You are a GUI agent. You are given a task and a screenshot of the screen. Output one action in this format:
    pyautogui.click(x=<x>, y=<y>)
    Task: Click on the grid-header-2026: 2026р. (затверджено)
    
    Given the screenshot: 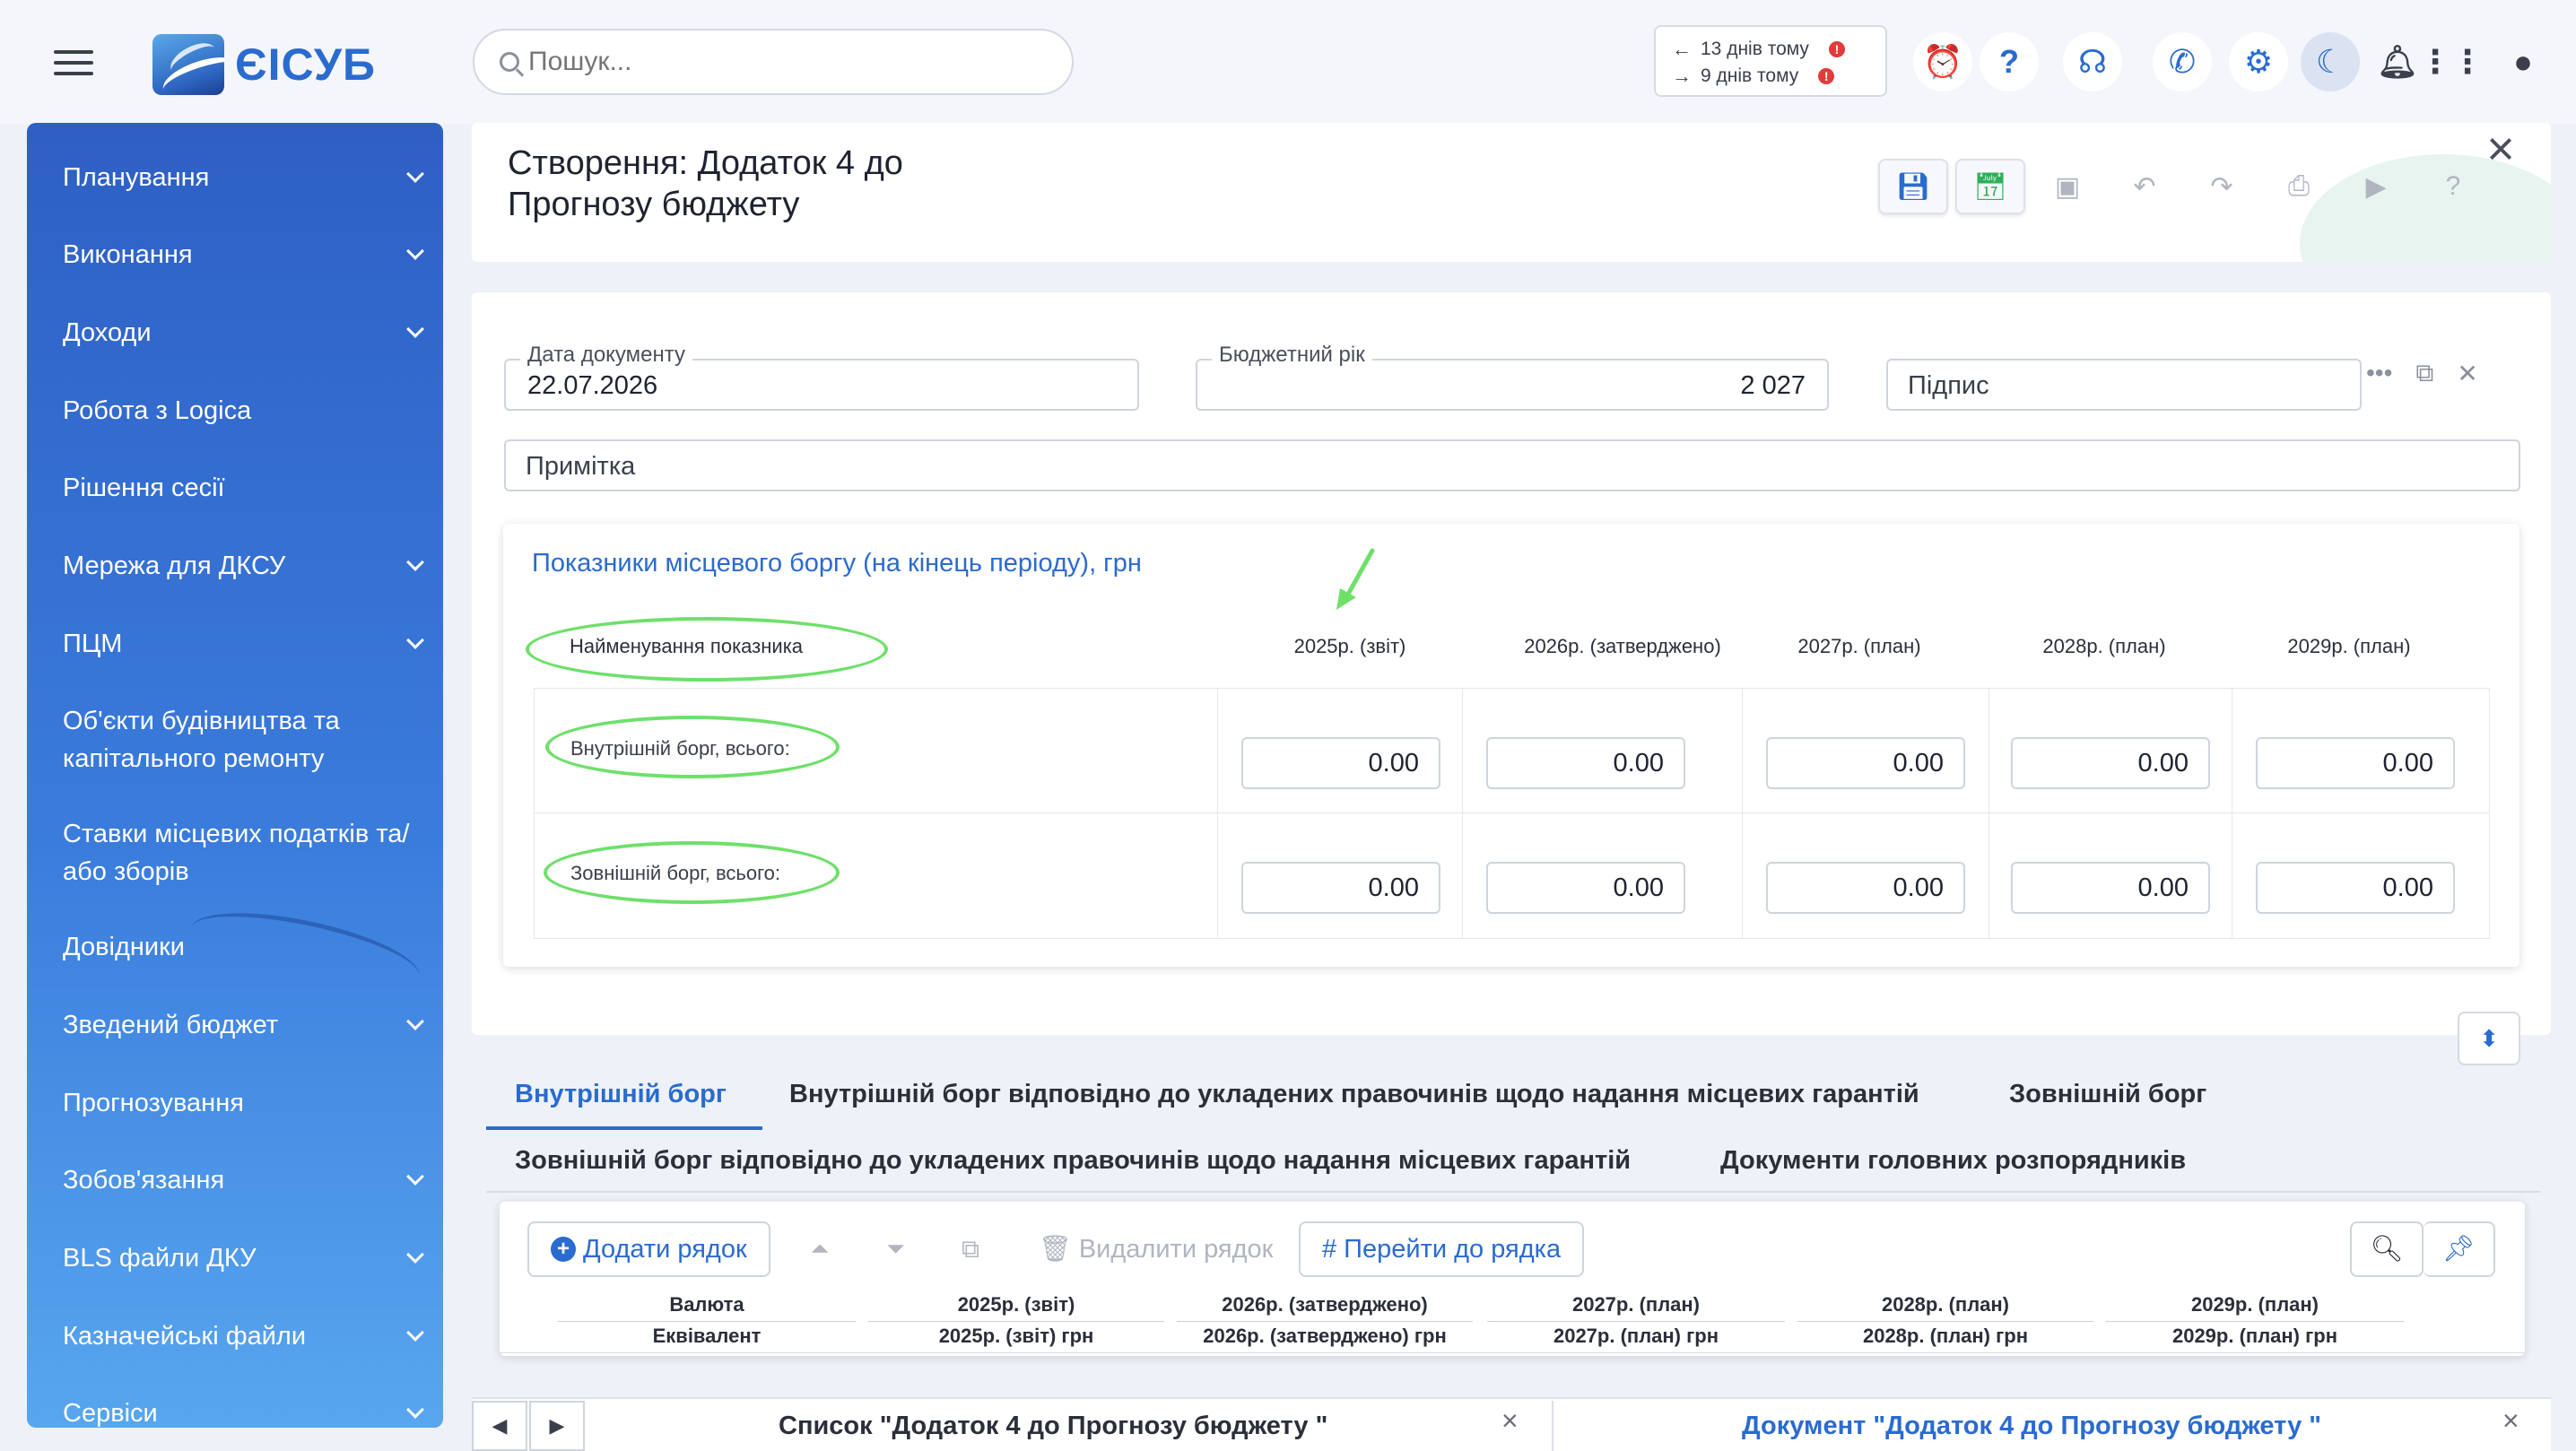 What is the action you would take?
    pyautogui.click(x=1325, y=1305)
    